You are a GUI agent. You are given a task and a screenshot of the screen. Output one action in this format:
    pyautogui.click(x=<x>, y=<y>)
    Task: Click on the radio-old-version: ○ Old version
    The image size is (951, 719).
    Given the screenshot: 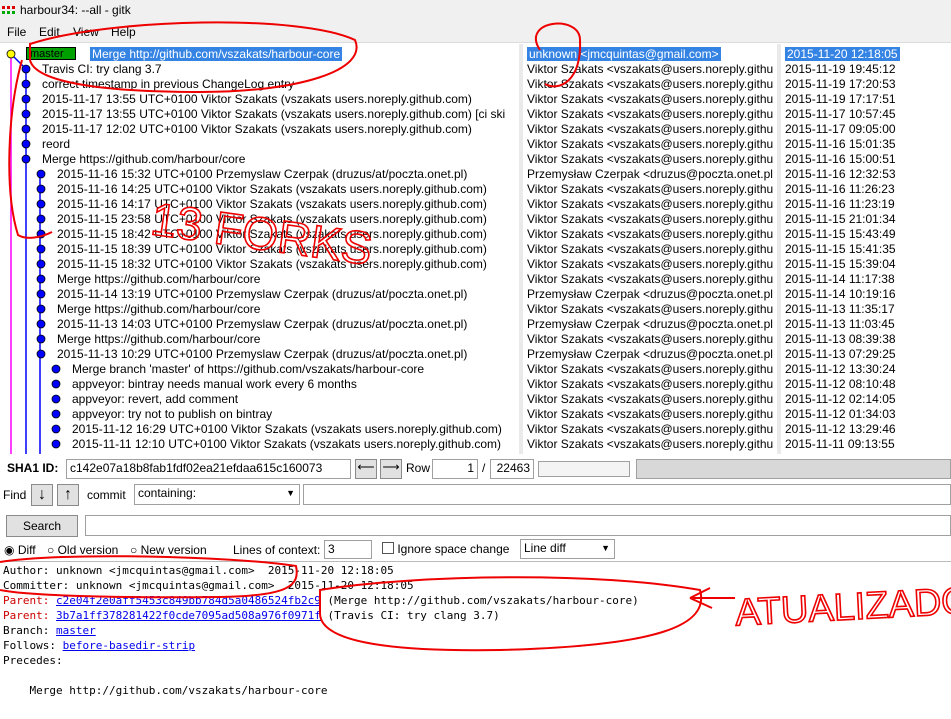 What is the action you would take?
    pyautogui.click(x=82, y=550)
    